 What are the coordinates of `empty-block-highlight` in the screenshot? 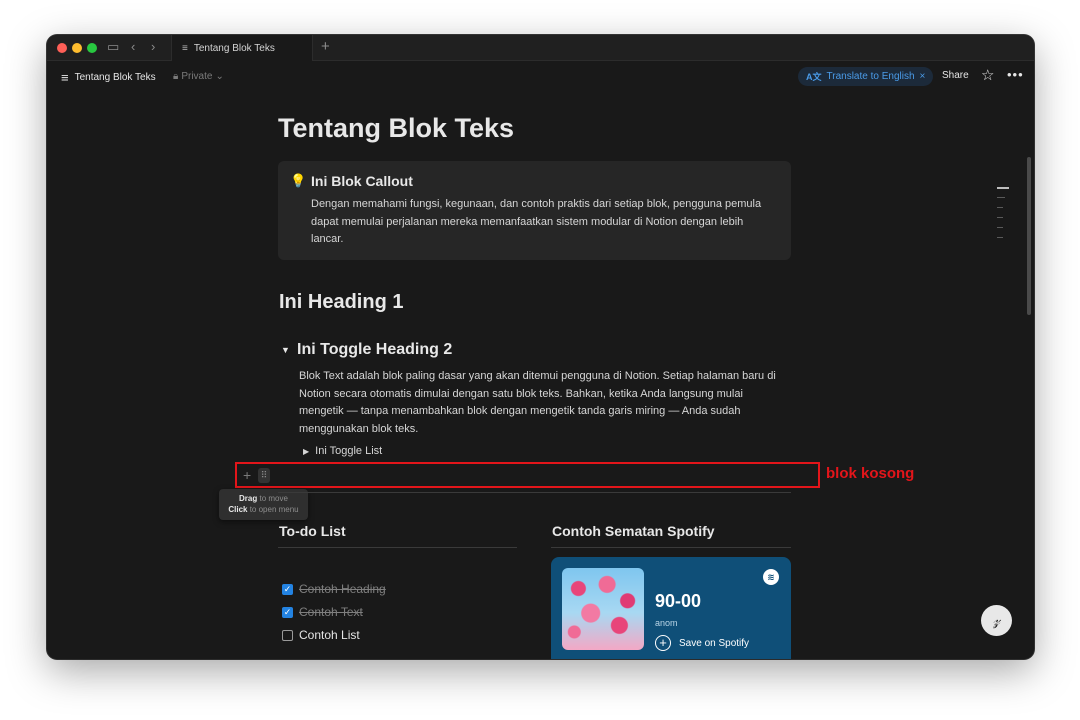 It's located at (527, 475).